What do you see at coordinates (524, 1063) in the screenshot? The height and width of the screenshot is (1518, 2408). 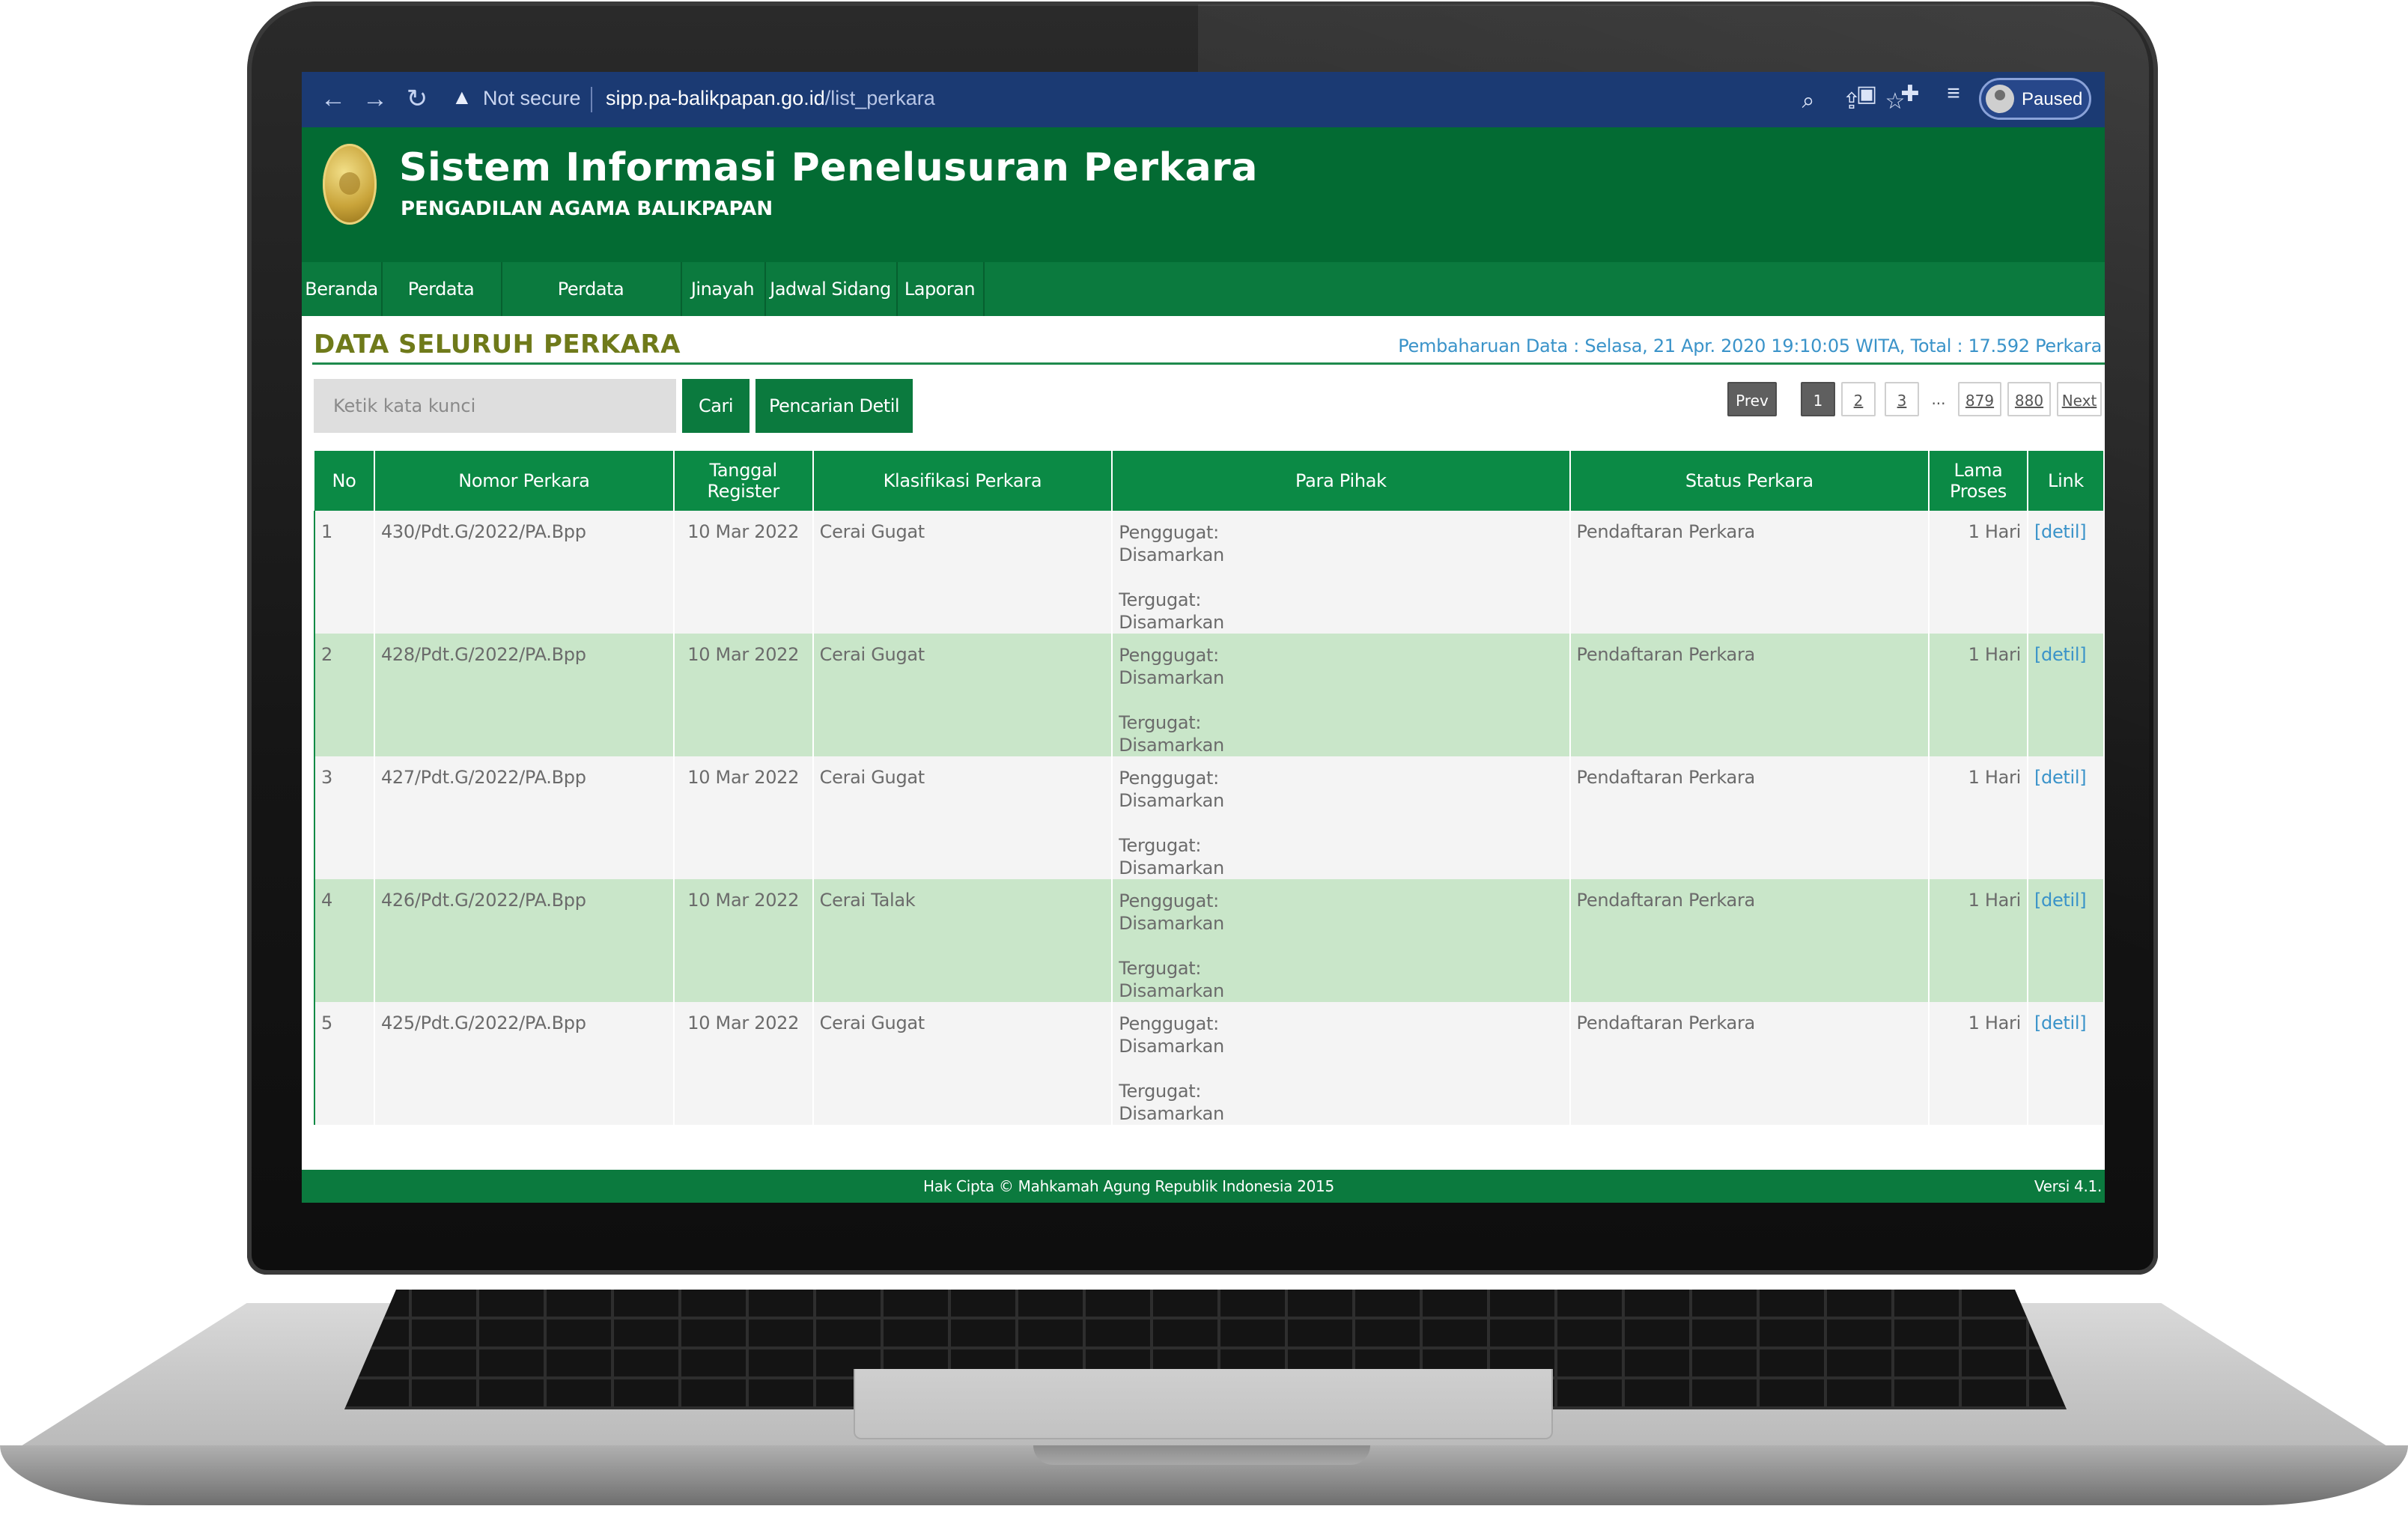 I see `cell-nomor-perkara: 425/Pdt.G/2022/PA.Bpp` at bounding box center [524, 1063].